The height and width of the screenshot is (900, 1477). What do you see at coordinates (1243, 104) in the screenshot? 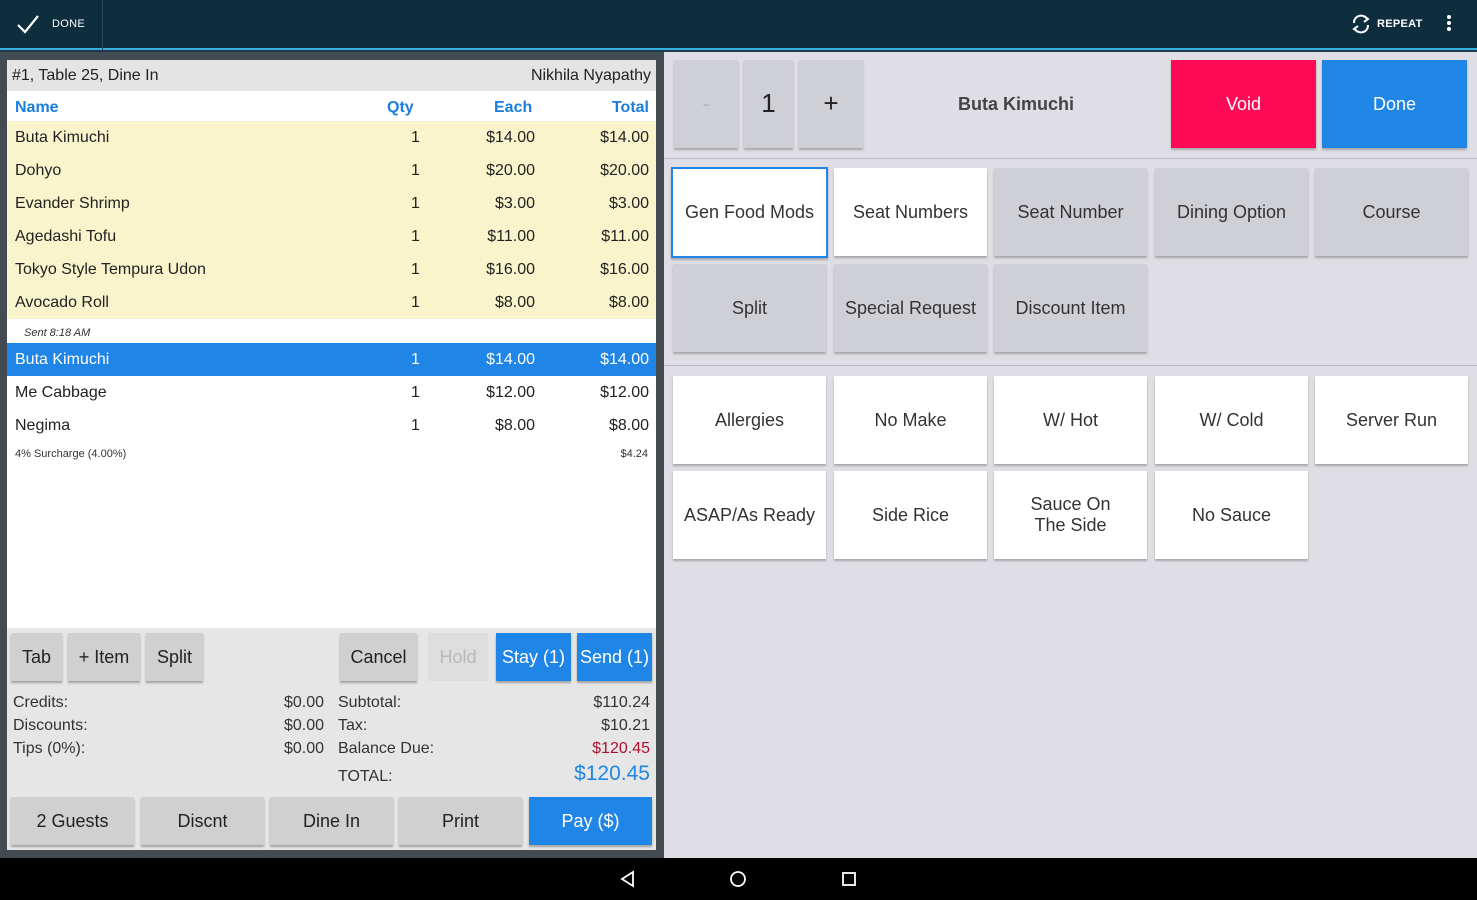
I see `void-button: Void` at bounding box center [1243, 104].